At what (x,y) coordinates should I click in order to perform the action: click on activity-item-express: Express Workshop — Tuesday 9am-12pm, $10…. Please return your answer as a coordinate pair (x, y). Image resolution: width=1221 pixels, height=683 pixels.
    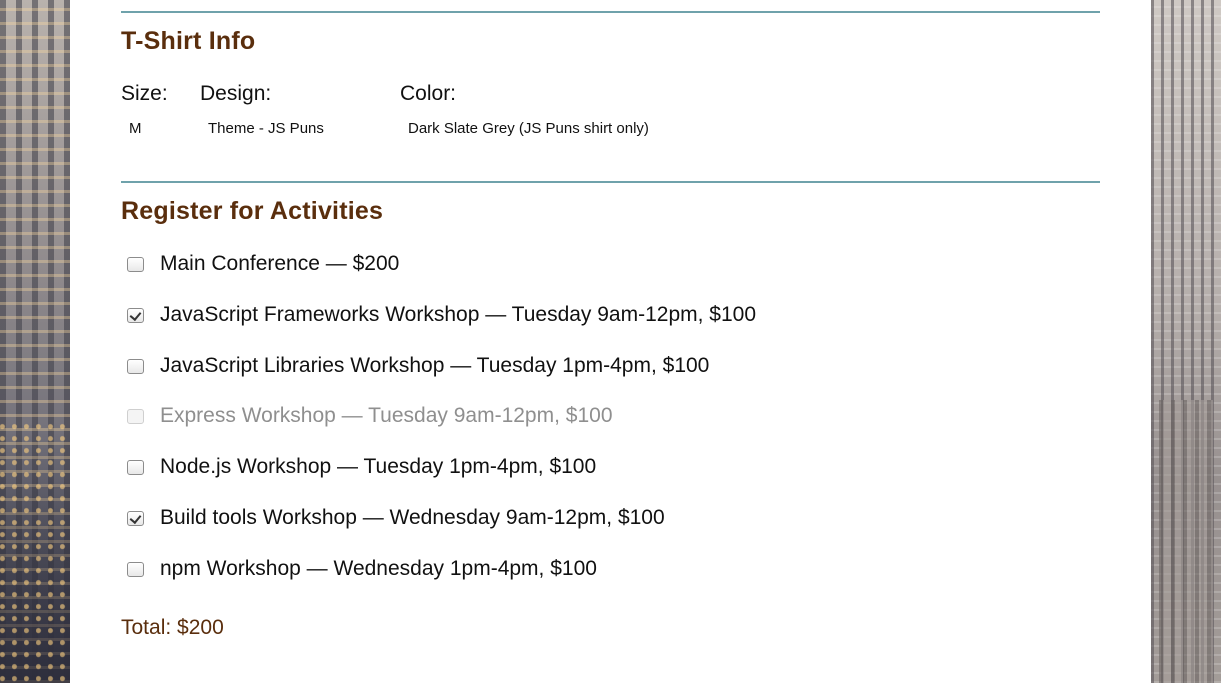
    Looking at the image, I should click on (367, 416).